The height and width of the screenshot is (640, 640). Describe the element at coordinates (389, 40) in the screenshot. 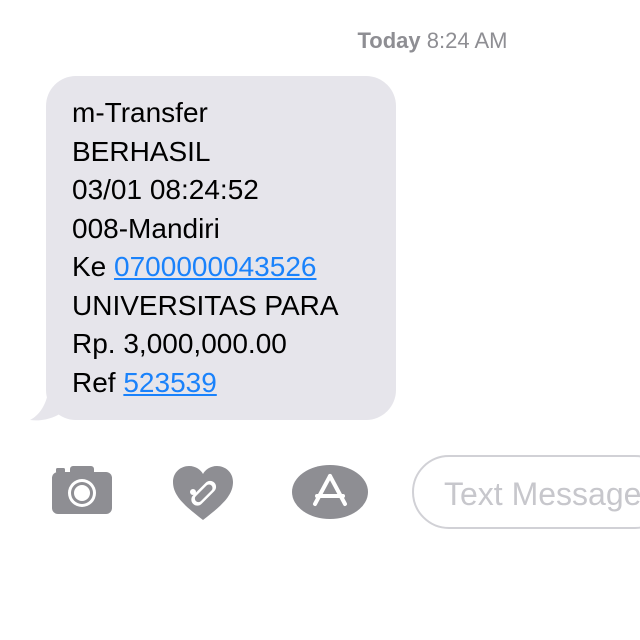

I see `timestamp-day: Today` at that location.